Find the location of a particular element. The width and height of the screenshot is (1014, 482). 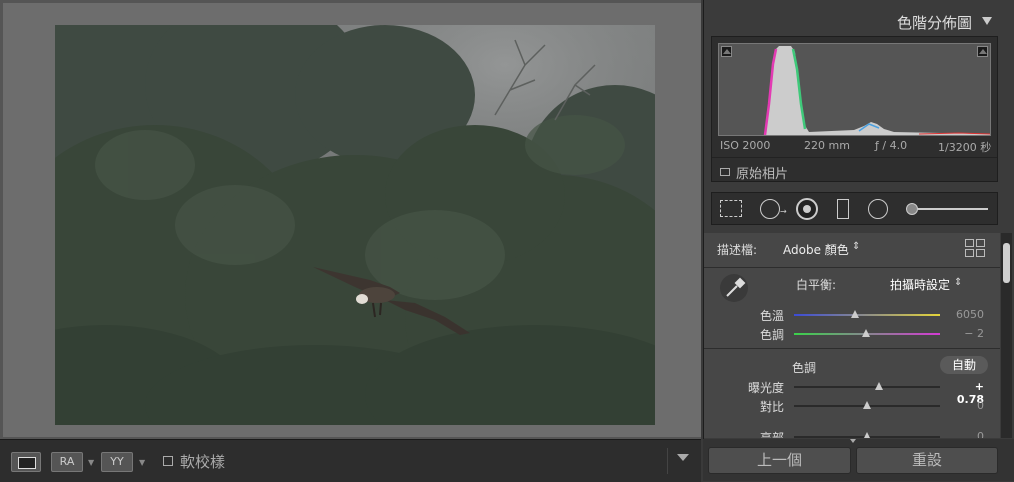

temp-value: 6050 is located at coordinates (964, 314).